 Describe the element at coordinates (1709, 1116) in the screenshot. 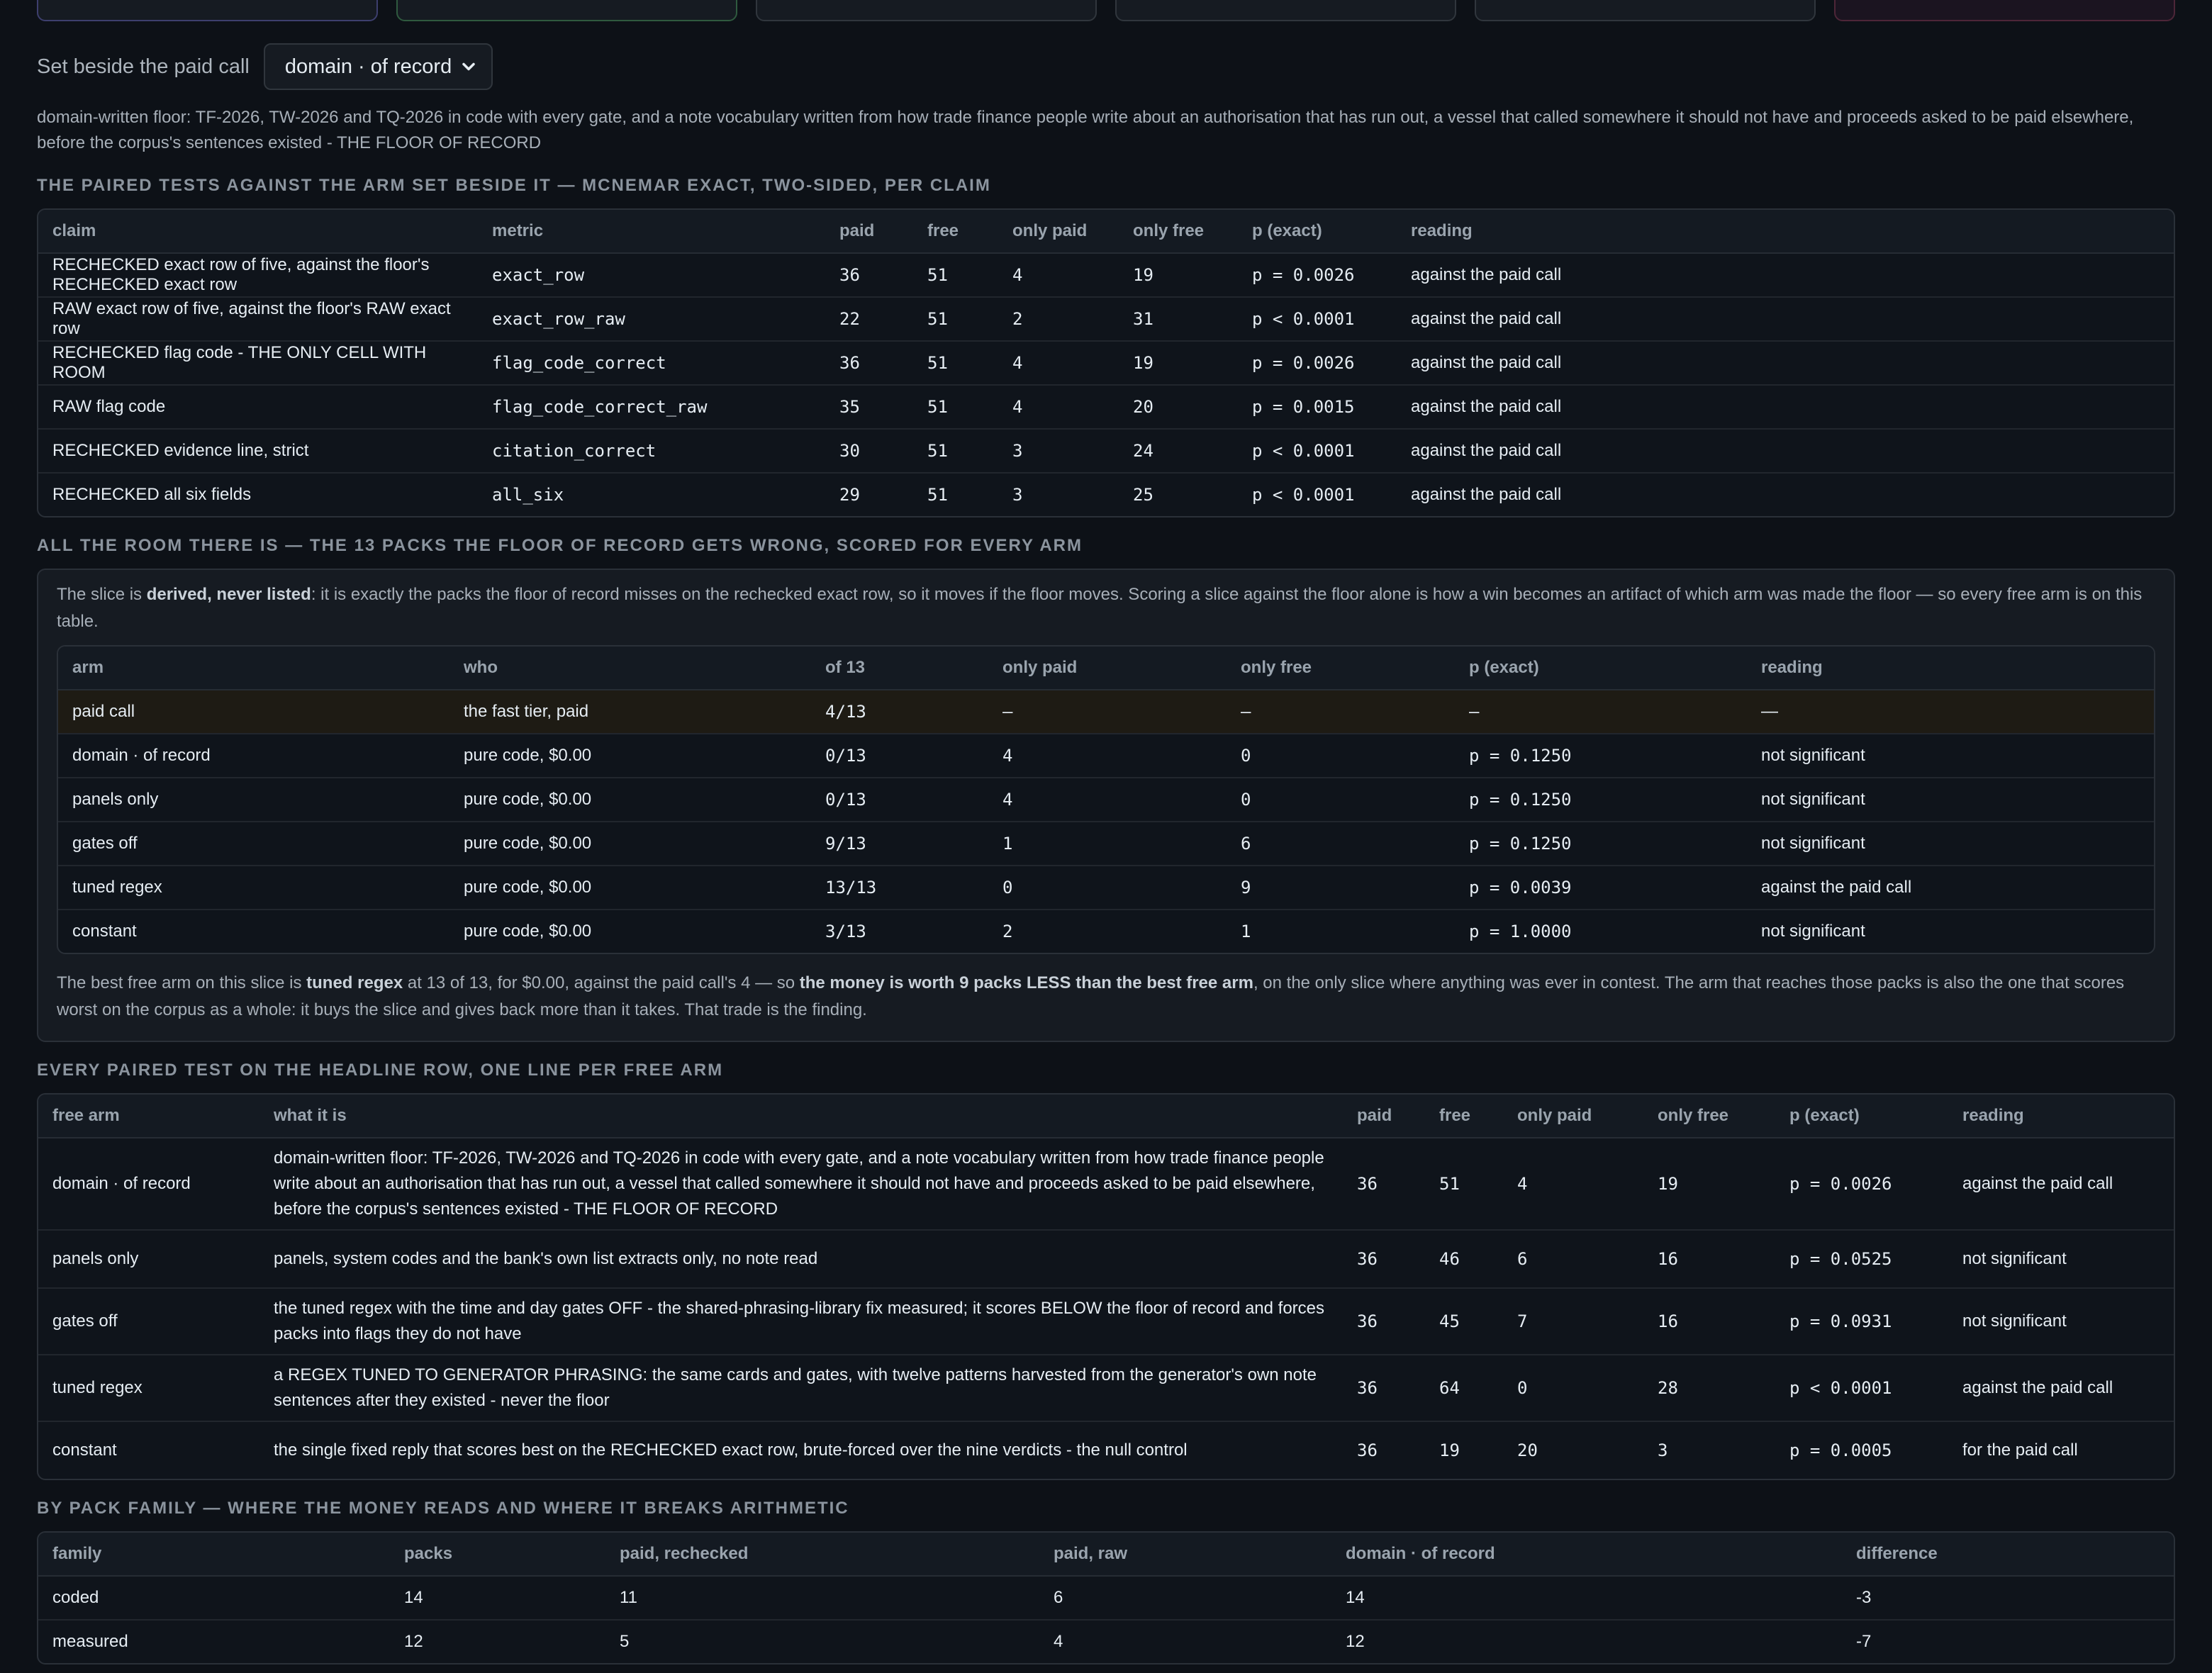

I see `col-header: only free` at that location.